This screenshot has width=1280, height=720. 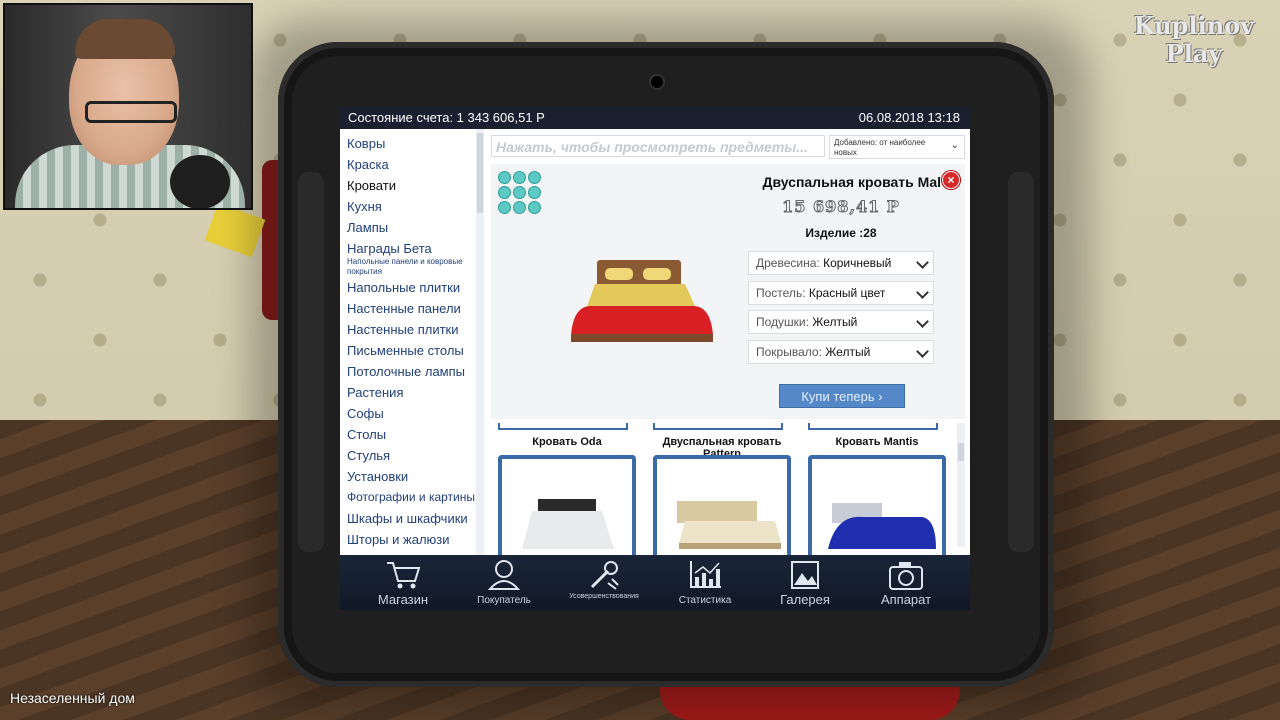 What do you see at coordinates (906, 583) in the screenshot?
I see `nav-device: Аппарат` at bounding box center [906, 583].